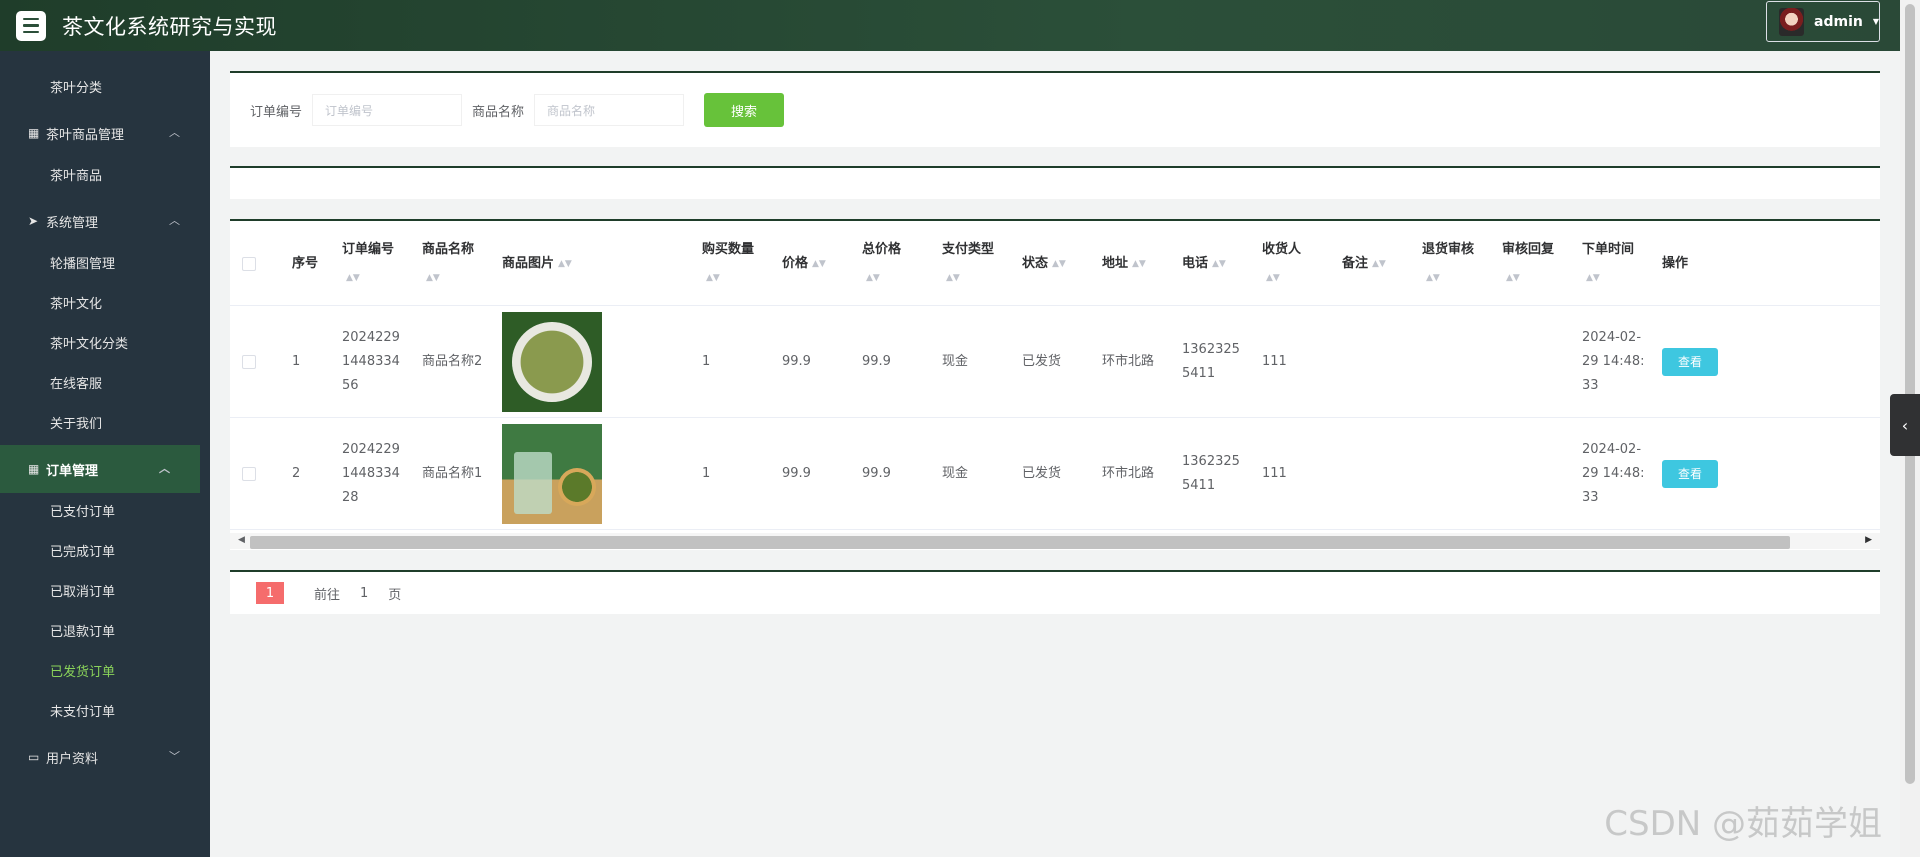 This screenshot has height=857, width=1920. What do you see at coordinates (105, 757) in the screenshot?
I see `sidebar-group-16: ▭ 用户资料 ﹀` at bounding box center [105, 757].